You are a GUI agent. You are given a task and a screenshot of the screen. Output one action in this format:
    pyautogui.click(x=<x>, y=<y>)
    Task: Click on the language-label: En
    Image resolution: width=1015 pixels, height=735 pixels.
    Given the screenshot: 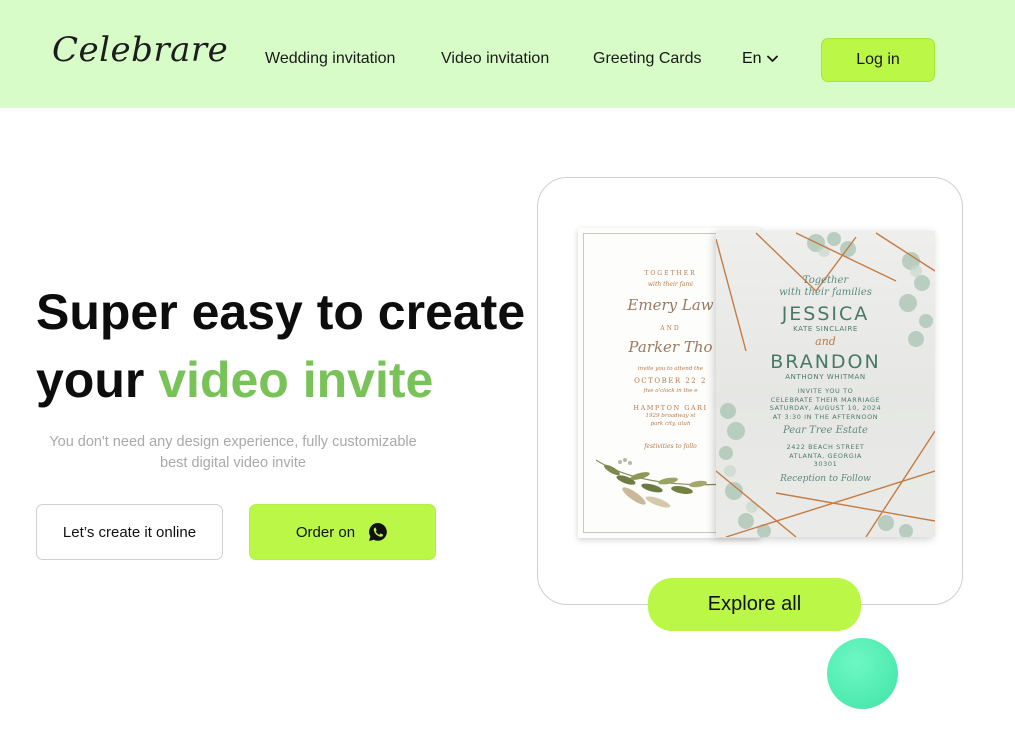 What is the action you would take?
    pyautogui.click(x=752, y=58)
    